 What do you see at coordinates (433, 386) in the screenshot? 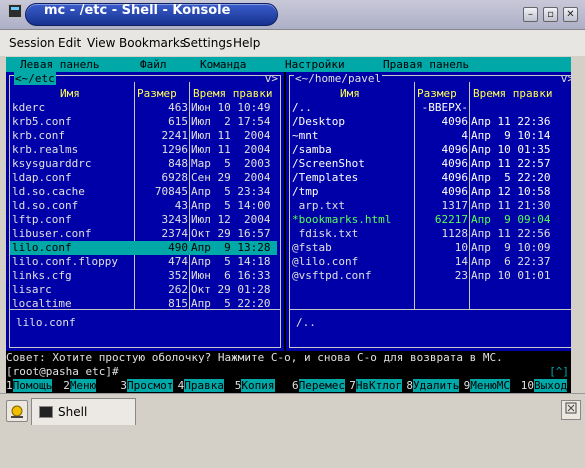
I see `fkey-8: 8Удалить` at bounding box center [433, 386].